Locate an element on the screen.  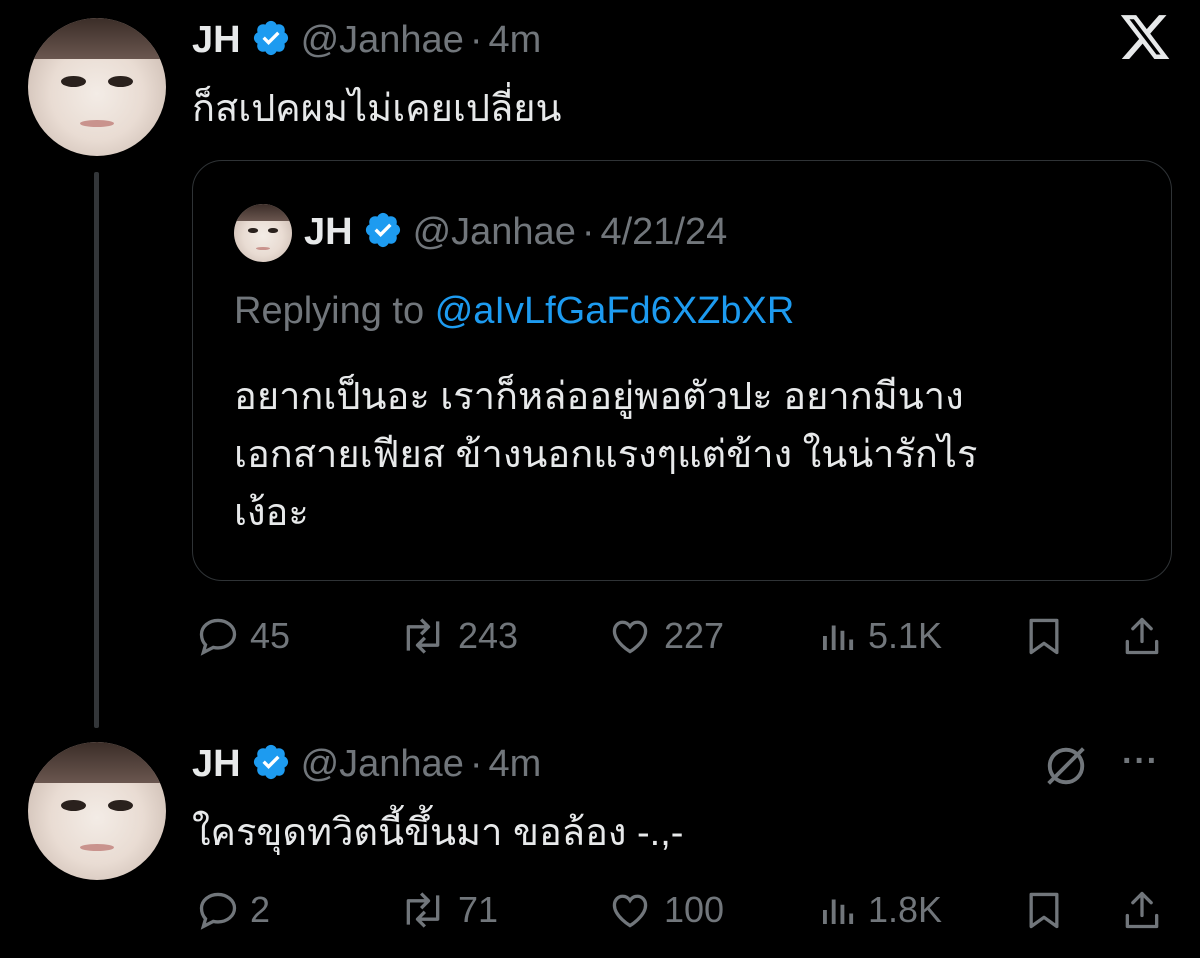
like-count: 100 is located at coordinates (694, 909).